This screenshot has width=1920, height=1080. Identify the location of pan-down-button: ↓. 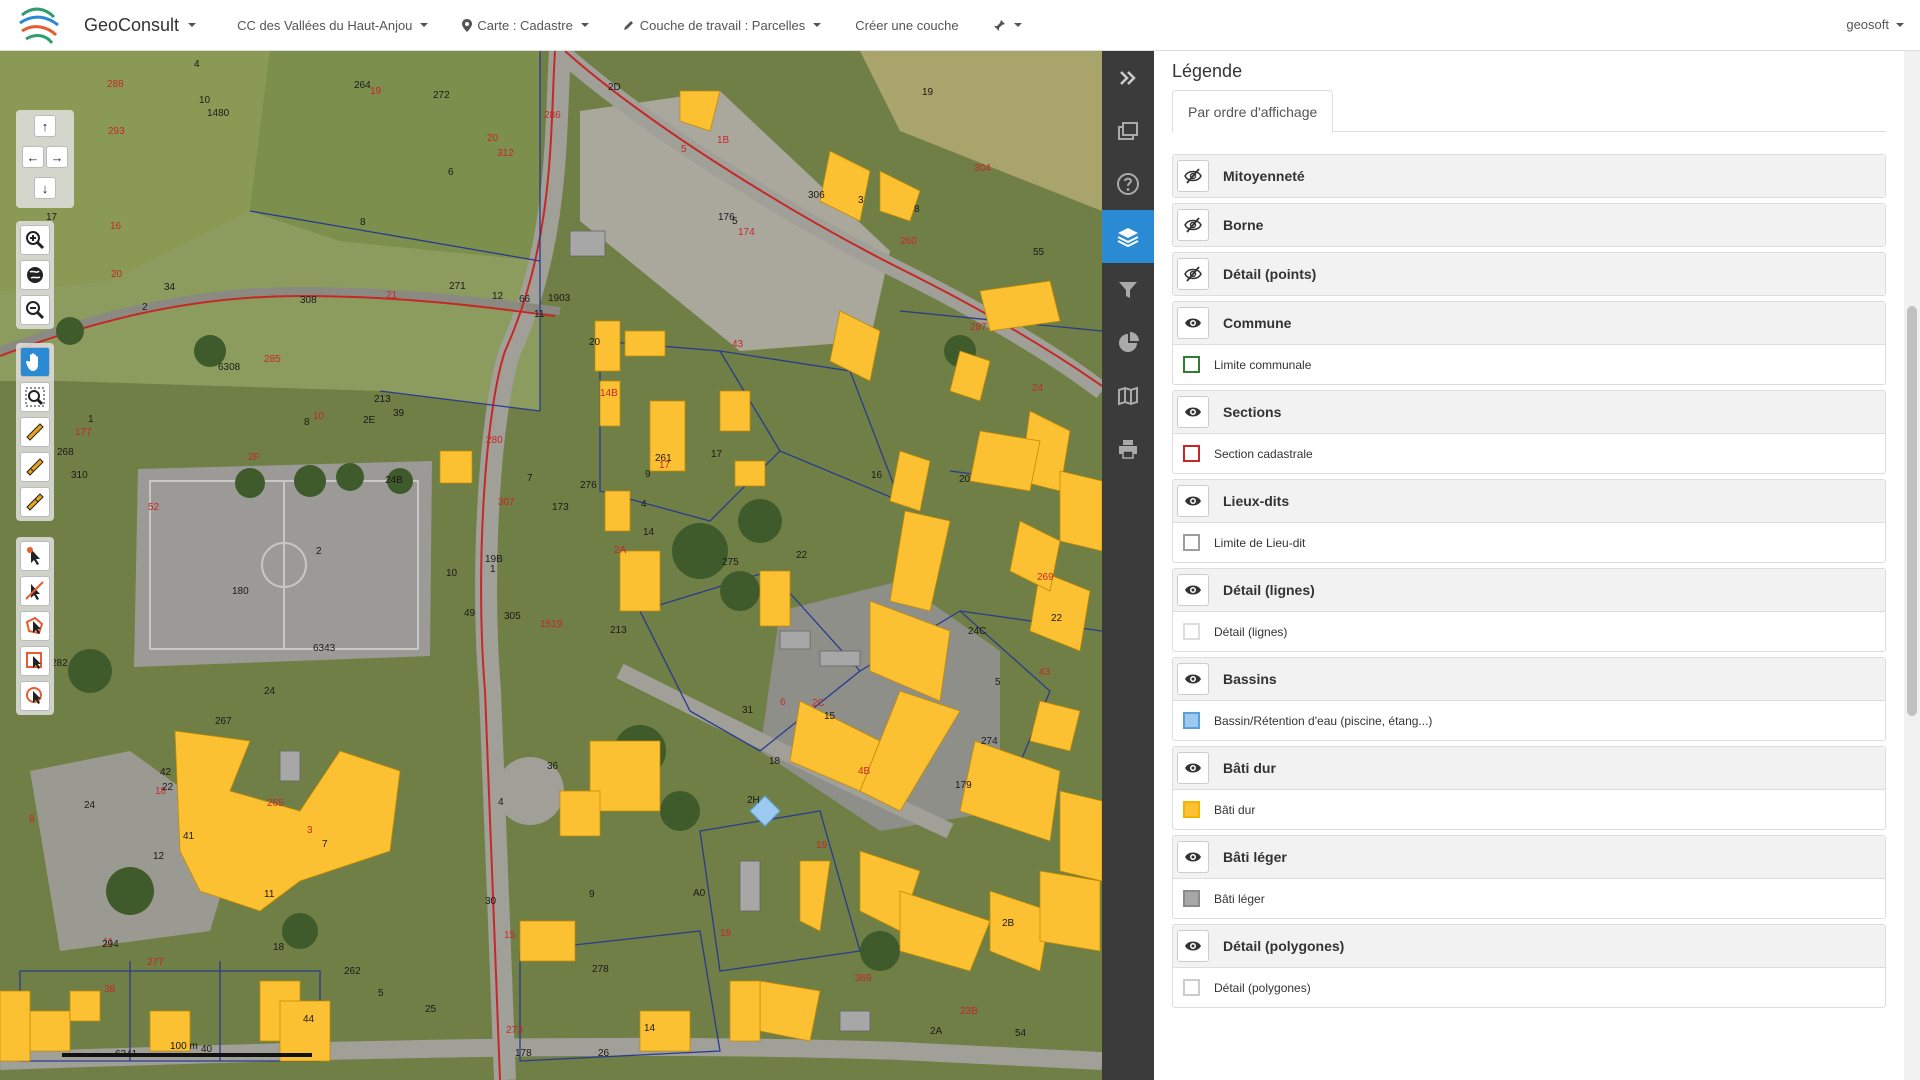
(45, 188).